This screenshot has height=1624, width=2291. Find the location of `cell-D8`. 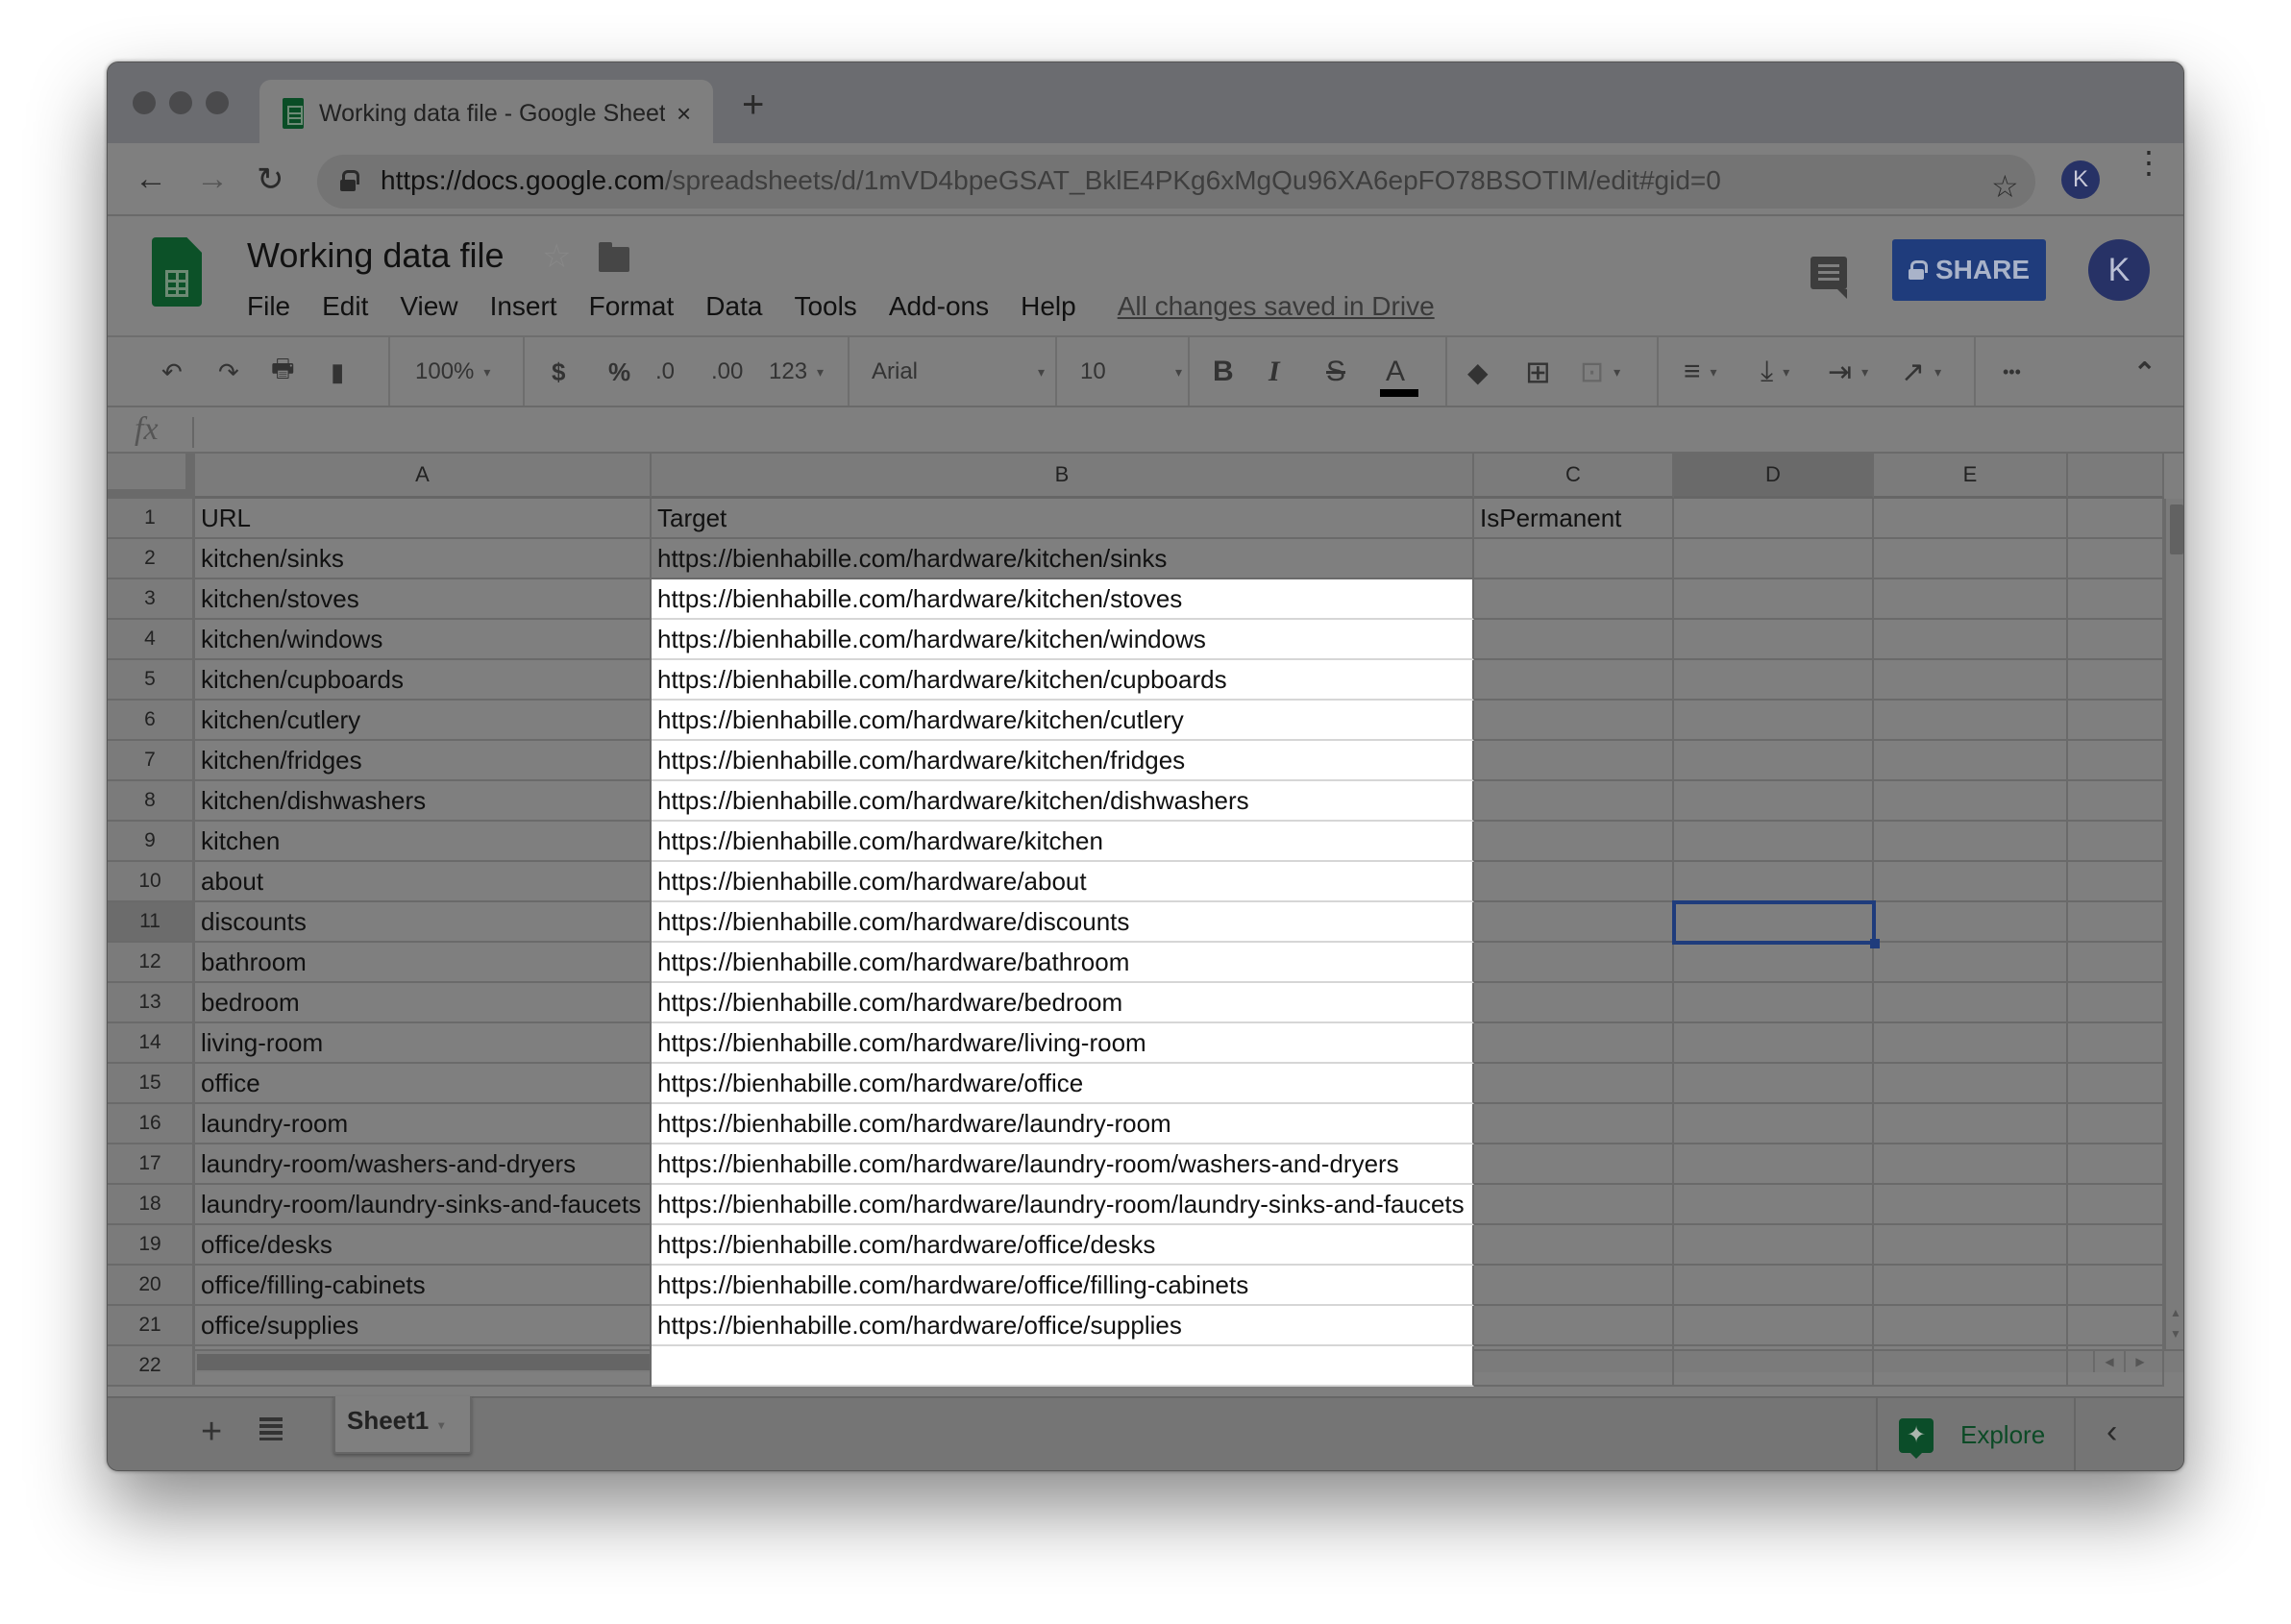

cell-D8 is located at coordinates (1774, 801).